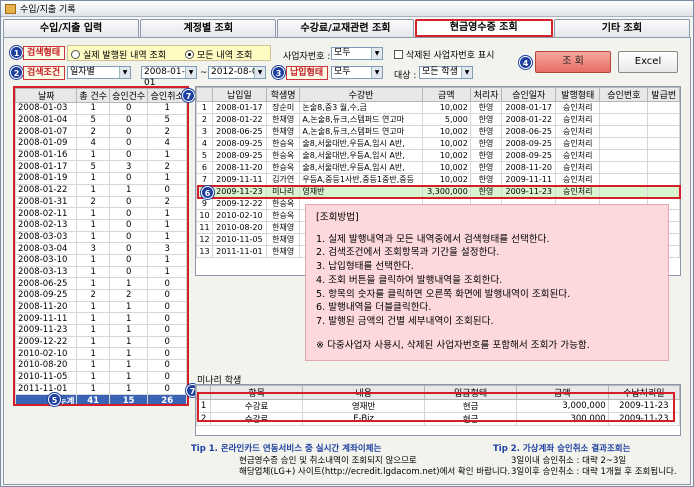 The image size is (694, 487). I want to click on col-date: 날짜, so click(46, 95).